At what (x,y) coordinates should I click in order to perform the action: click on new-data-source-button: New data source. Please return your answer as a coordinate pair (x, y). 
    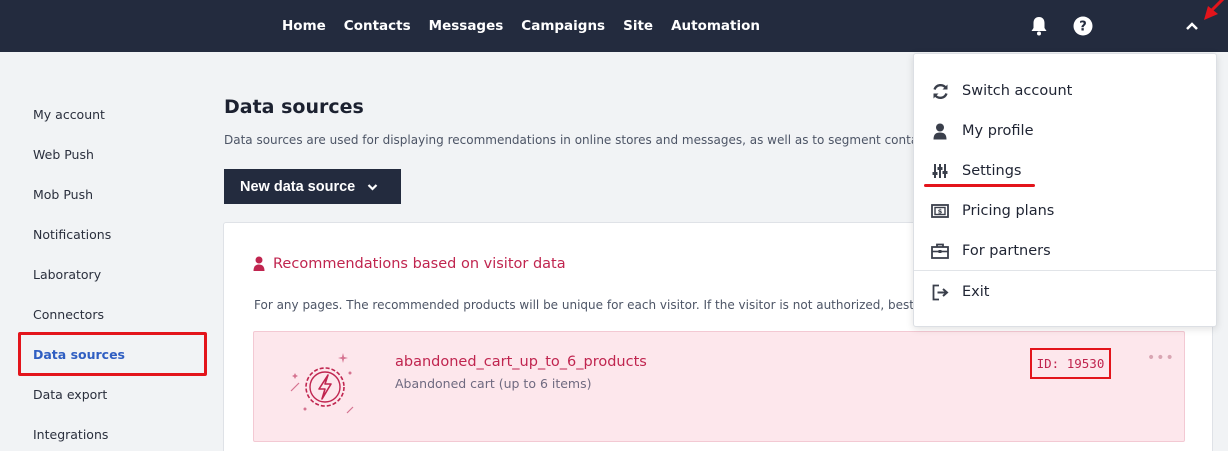
    Looking at the image, I should click on (312, 186).